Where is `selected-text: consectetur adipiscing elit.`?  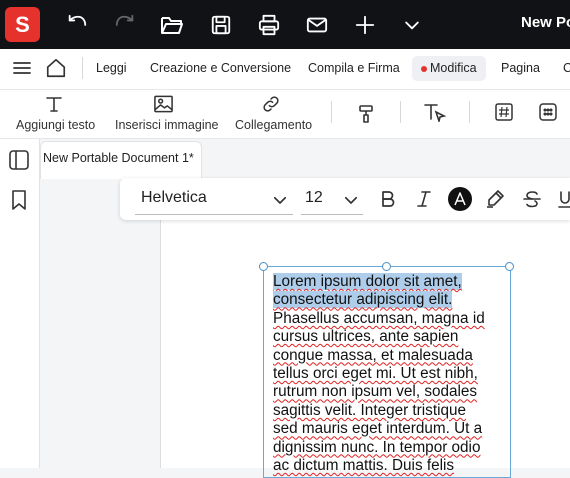
selected-text: consectetur adipiscing elit. is located at coordinates (363, 300).